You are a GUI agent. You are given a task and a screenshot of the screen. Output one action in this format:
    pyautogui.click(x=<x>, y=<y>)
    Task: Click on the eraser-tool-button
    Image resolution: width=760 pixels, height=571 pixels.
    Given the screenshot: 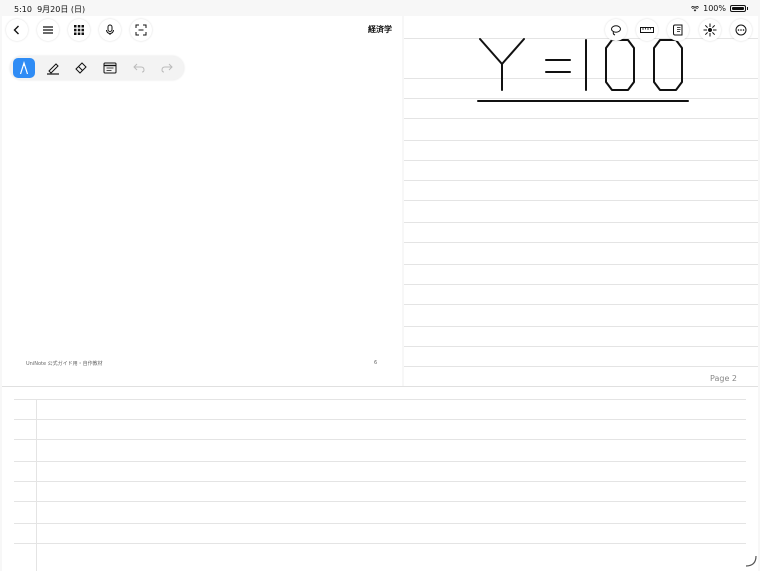 What is the action you would take?
    pyautogui.click(x=81, y=68)
    